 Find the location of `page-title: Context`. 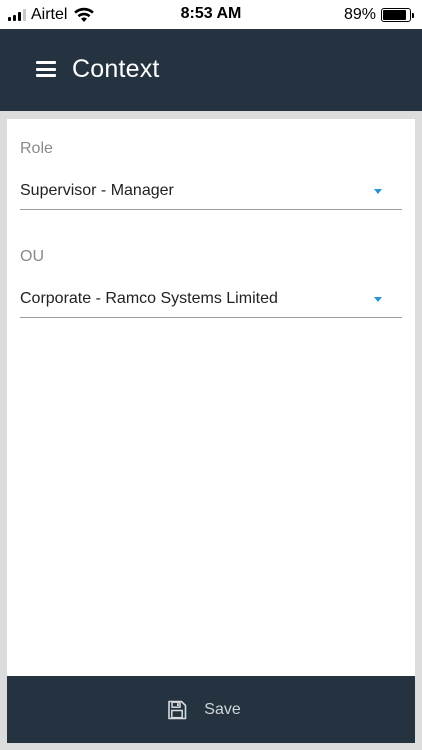

page-title: Context is located at coordinates (116, 69).